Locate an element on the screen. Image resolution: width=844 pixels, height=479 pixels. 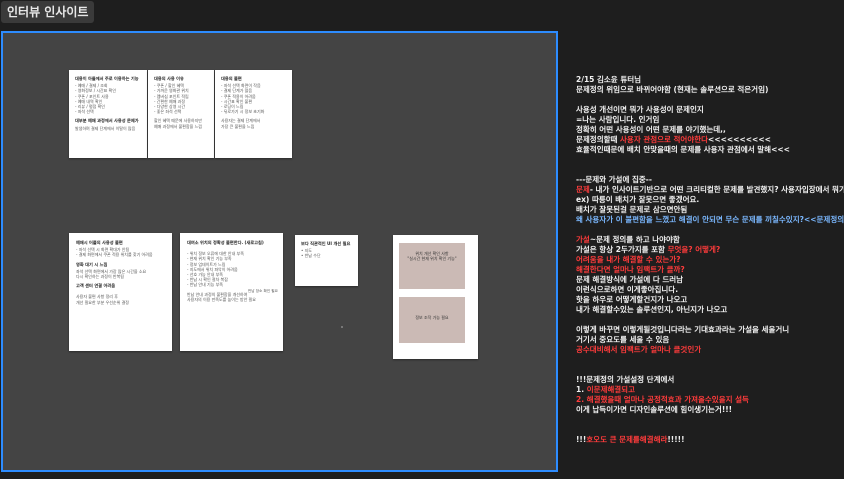
note-line: 정확히 어떤 사용성이 어떤 문제를 야기했는데,, is located at coordinates (710, 130).